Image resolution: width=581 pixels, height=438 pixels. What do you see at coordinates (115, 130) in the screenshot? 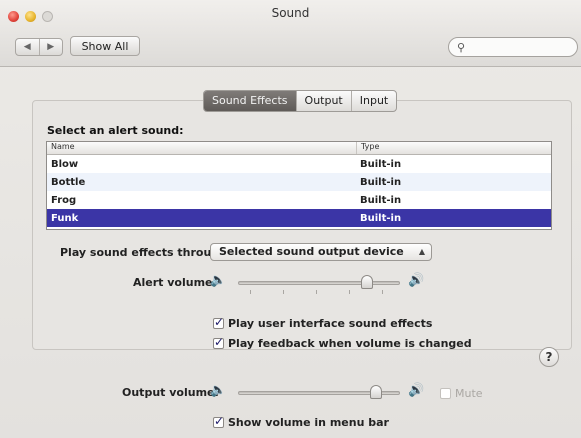
I see `alert-sound-heading: Select an alert sound:` at bounding box center [115, 130].